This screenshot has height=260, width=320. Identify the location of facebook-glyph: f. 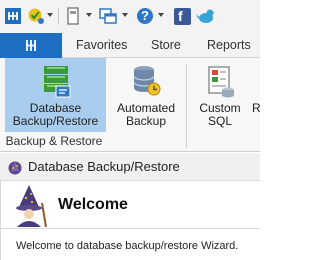
(180, 16).